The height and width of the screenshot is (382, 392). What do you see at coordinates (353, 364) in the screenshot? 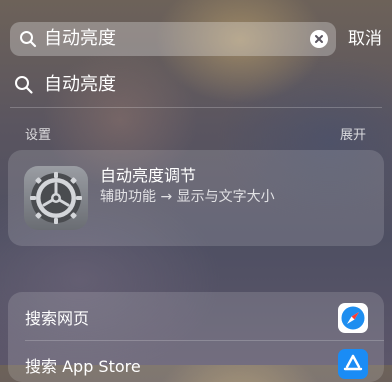
I see `app-store-icon` at bounding box center [353, 364].